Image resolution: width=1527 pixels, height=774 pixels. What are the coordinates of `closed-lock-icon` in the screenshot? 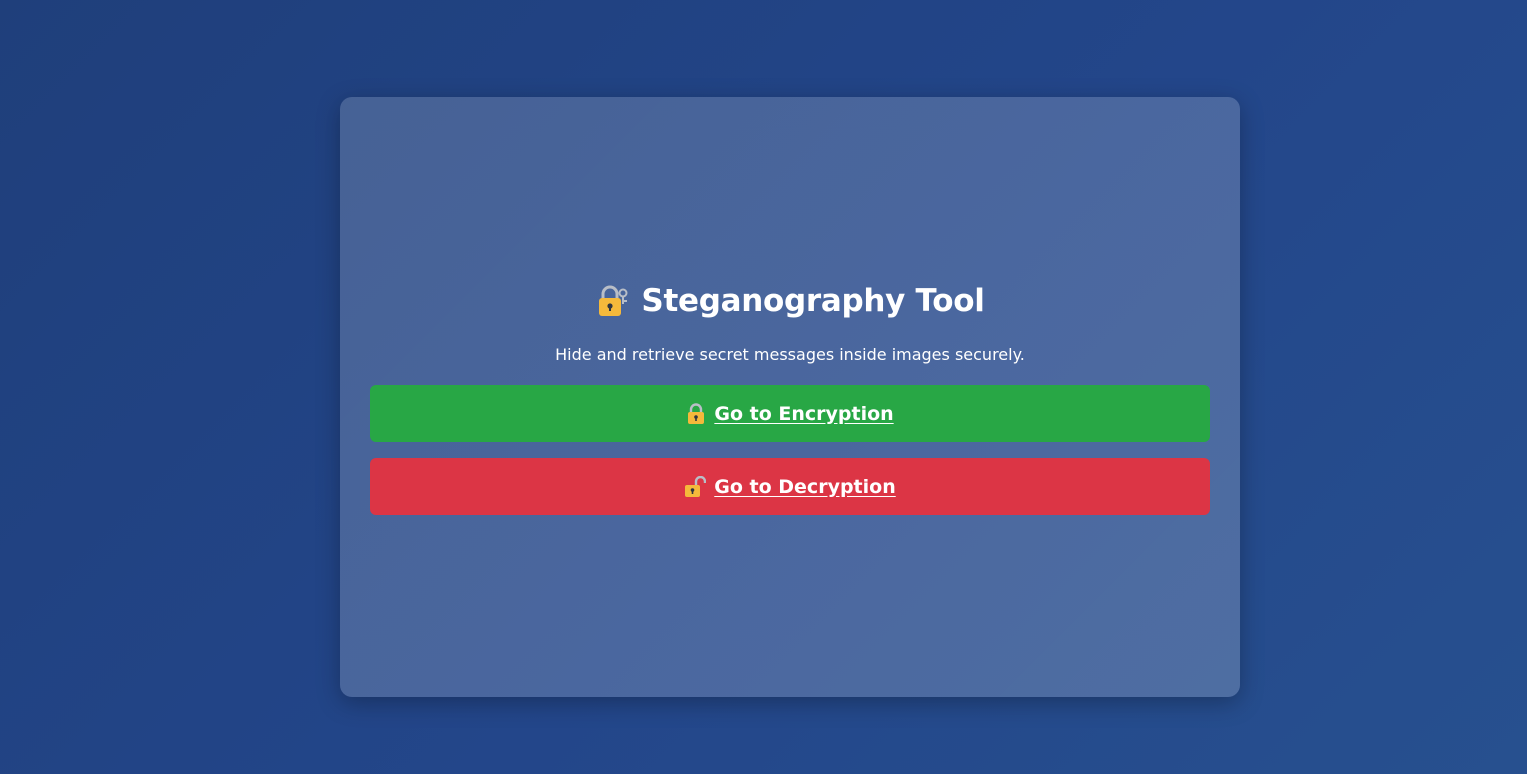 It's located at (696, 413).